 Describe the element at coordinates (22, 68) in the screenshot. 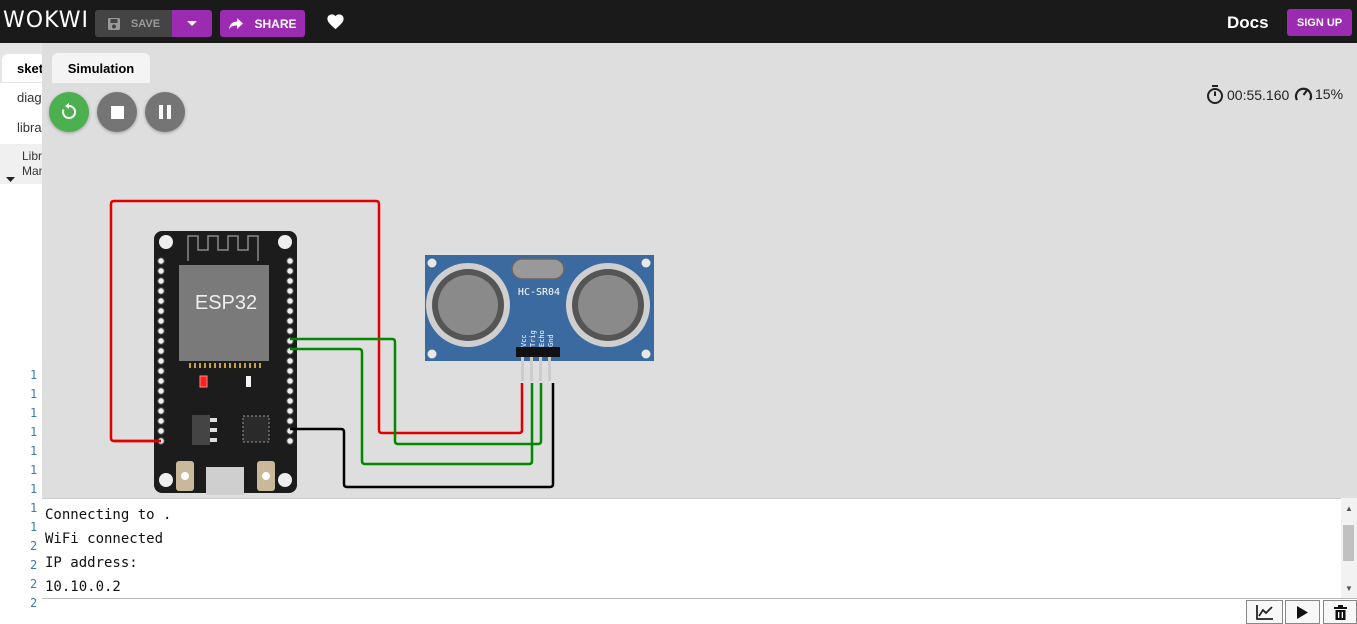

I see `tab-sketch: sketch` at that location.